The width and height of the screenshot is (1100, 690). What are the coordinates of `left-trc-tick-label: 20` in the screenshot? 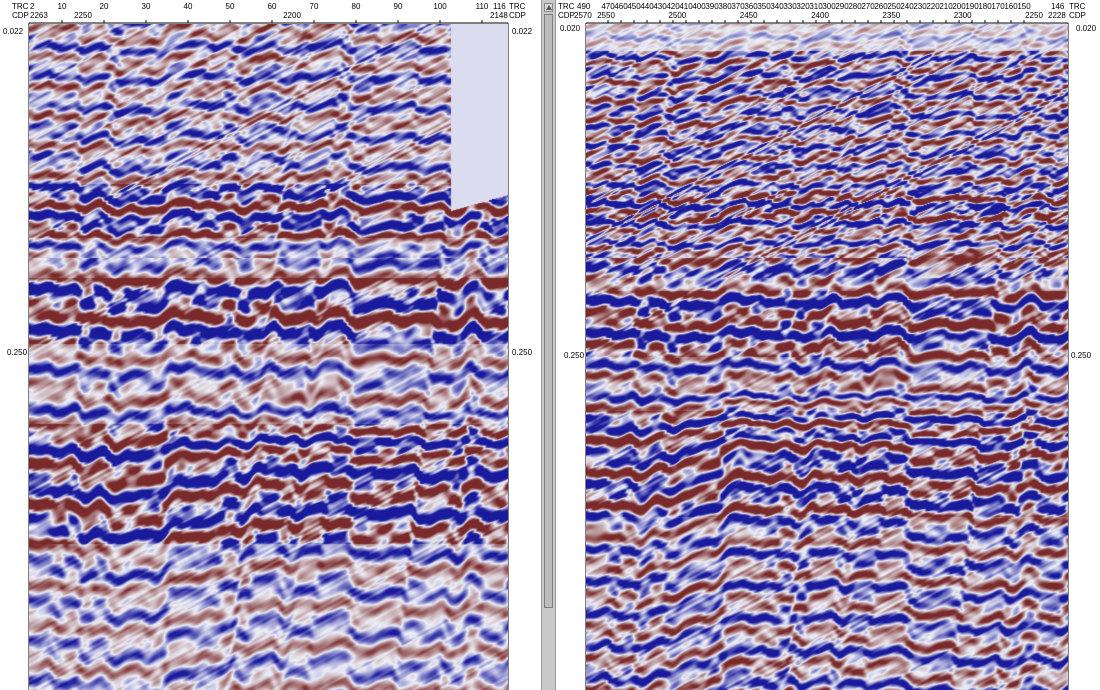 It's located at (104, 6).